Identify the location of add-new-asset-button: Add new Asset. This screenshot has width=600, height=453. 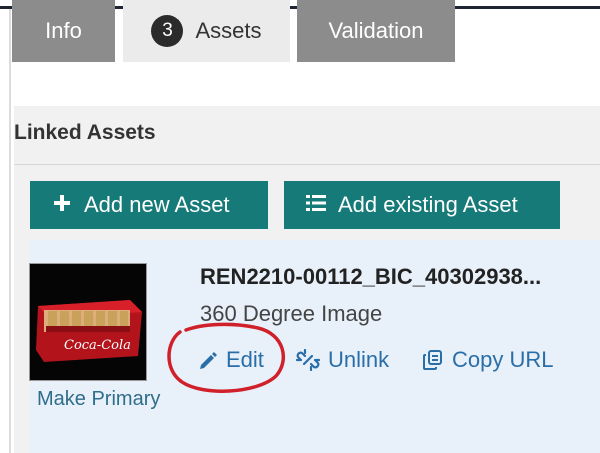
(149, 205).